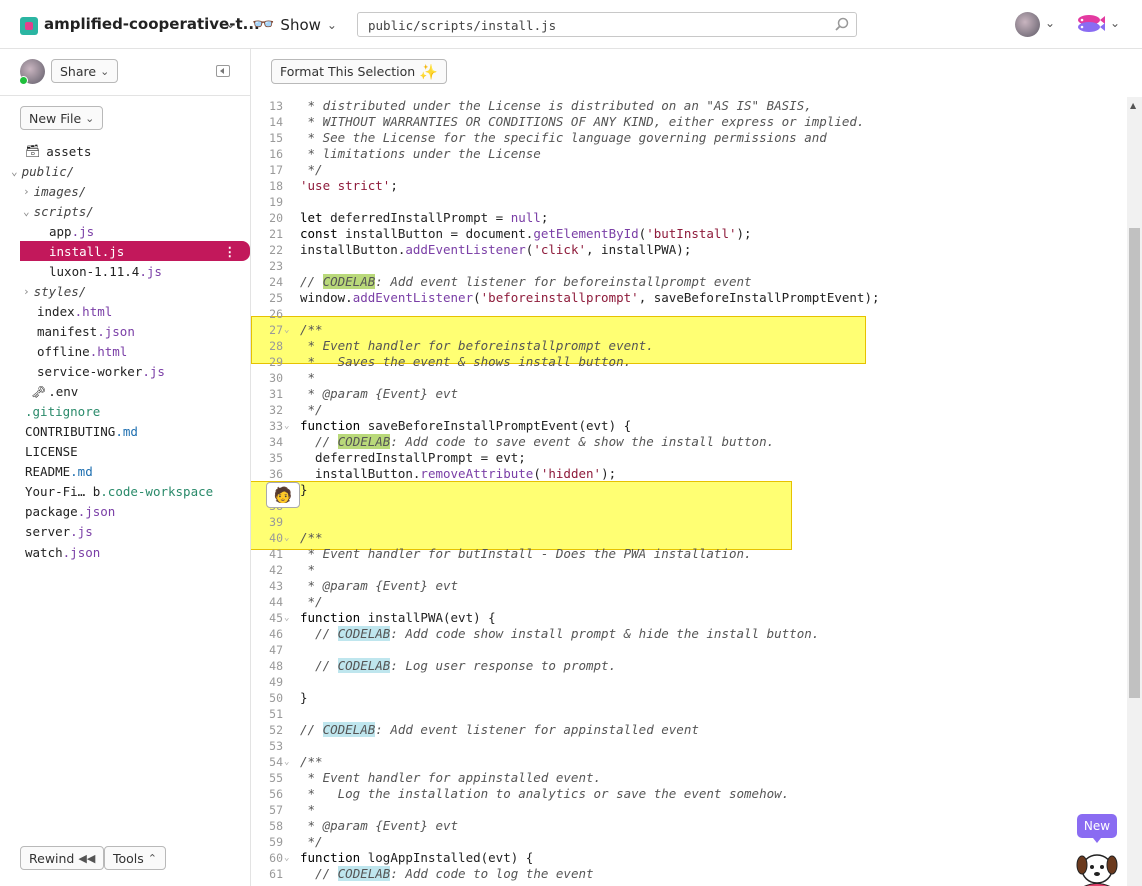 Image resolution: width=1142 pixels, height=886 pixels. I want to click on file-item: index .html, so click(74, 311).